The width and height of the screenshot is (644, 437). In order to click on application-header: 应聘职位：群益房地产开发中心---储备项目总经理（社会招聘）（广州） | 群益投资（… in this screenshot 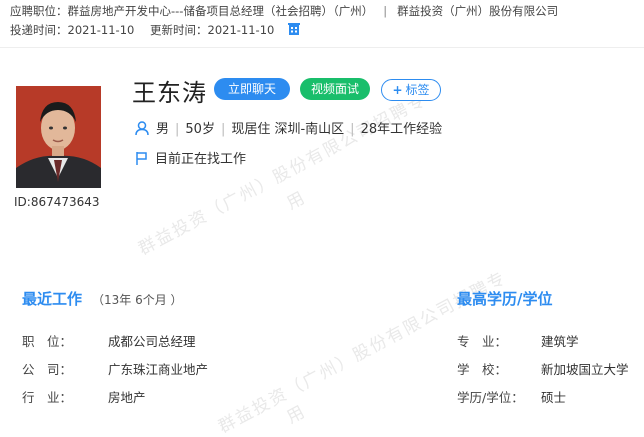, I will do `click(322, 24)`.